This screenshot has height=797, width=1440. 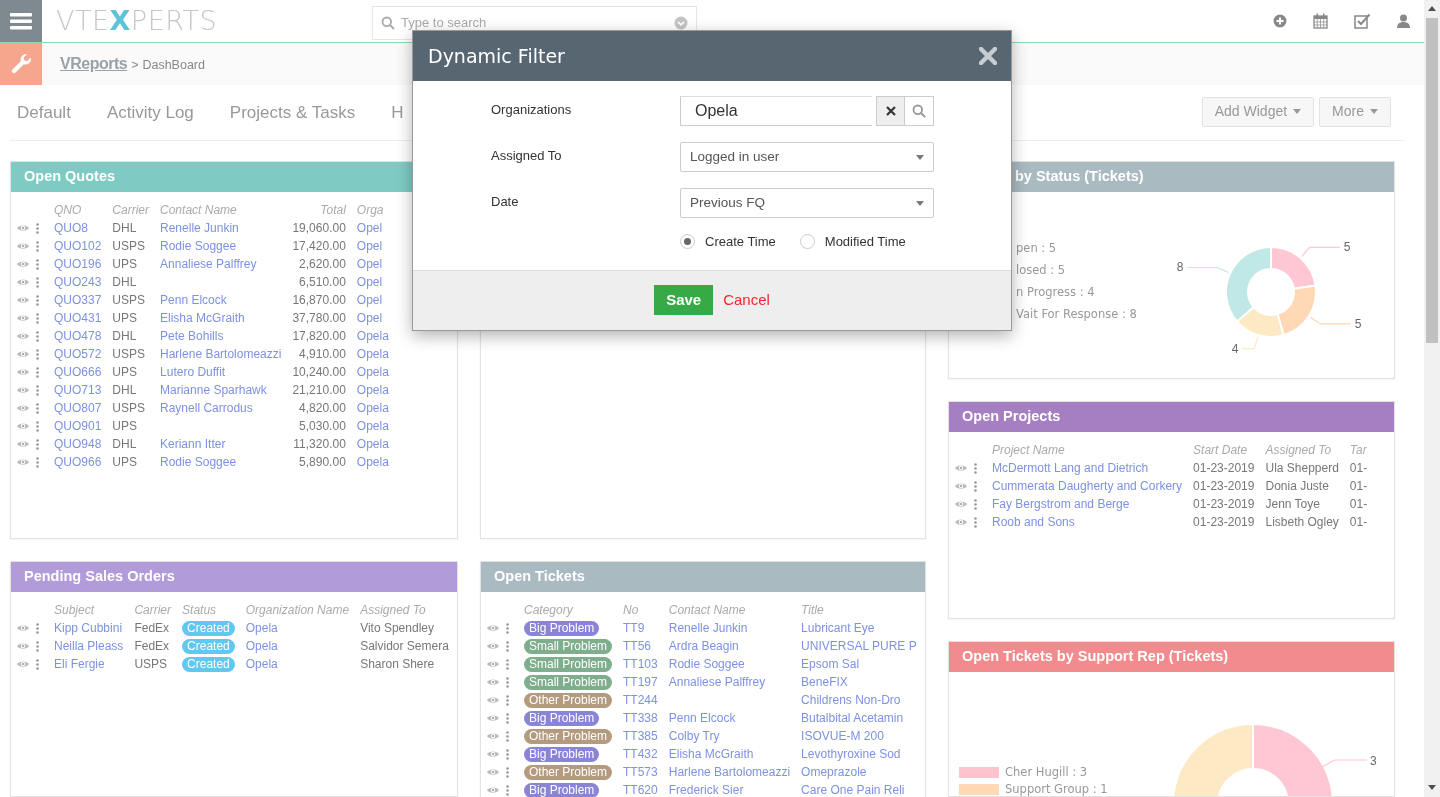 I want to click on table-link: Colby Try, so click(x=694, y=736).